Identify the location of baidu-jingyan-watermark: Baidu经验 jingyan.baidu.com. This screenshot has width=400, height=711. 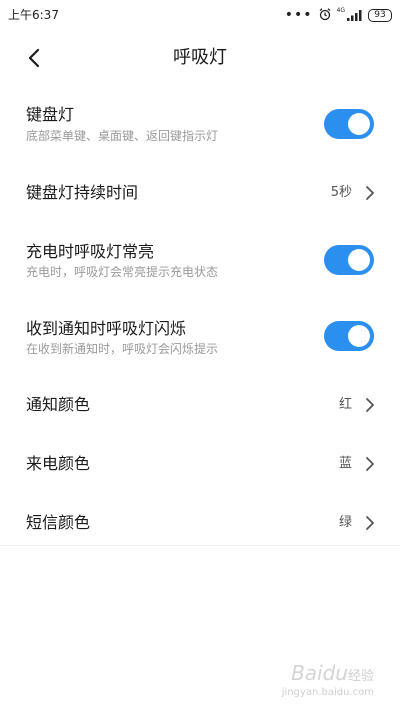
(327, 682).